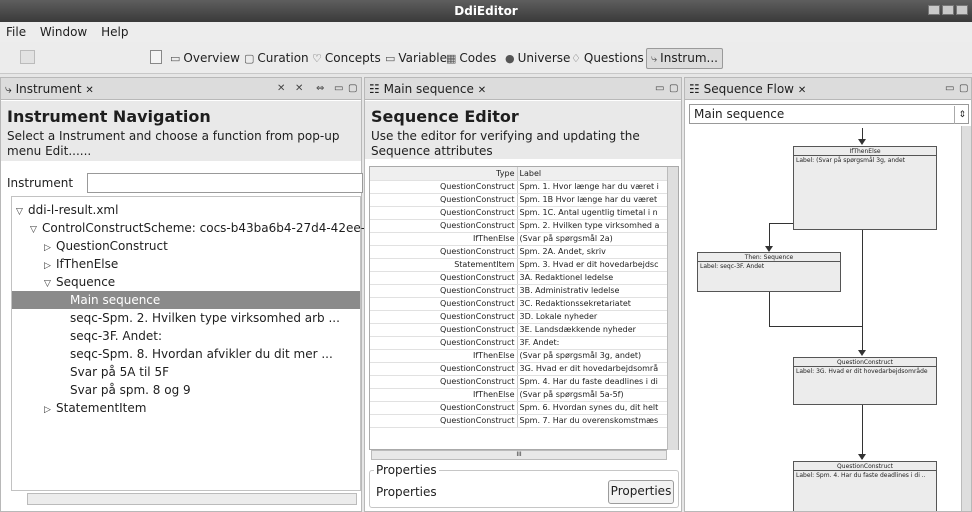 The image size is (972, 512). I want to click on tree-node: ▽ Sequence, so click(63, 282).